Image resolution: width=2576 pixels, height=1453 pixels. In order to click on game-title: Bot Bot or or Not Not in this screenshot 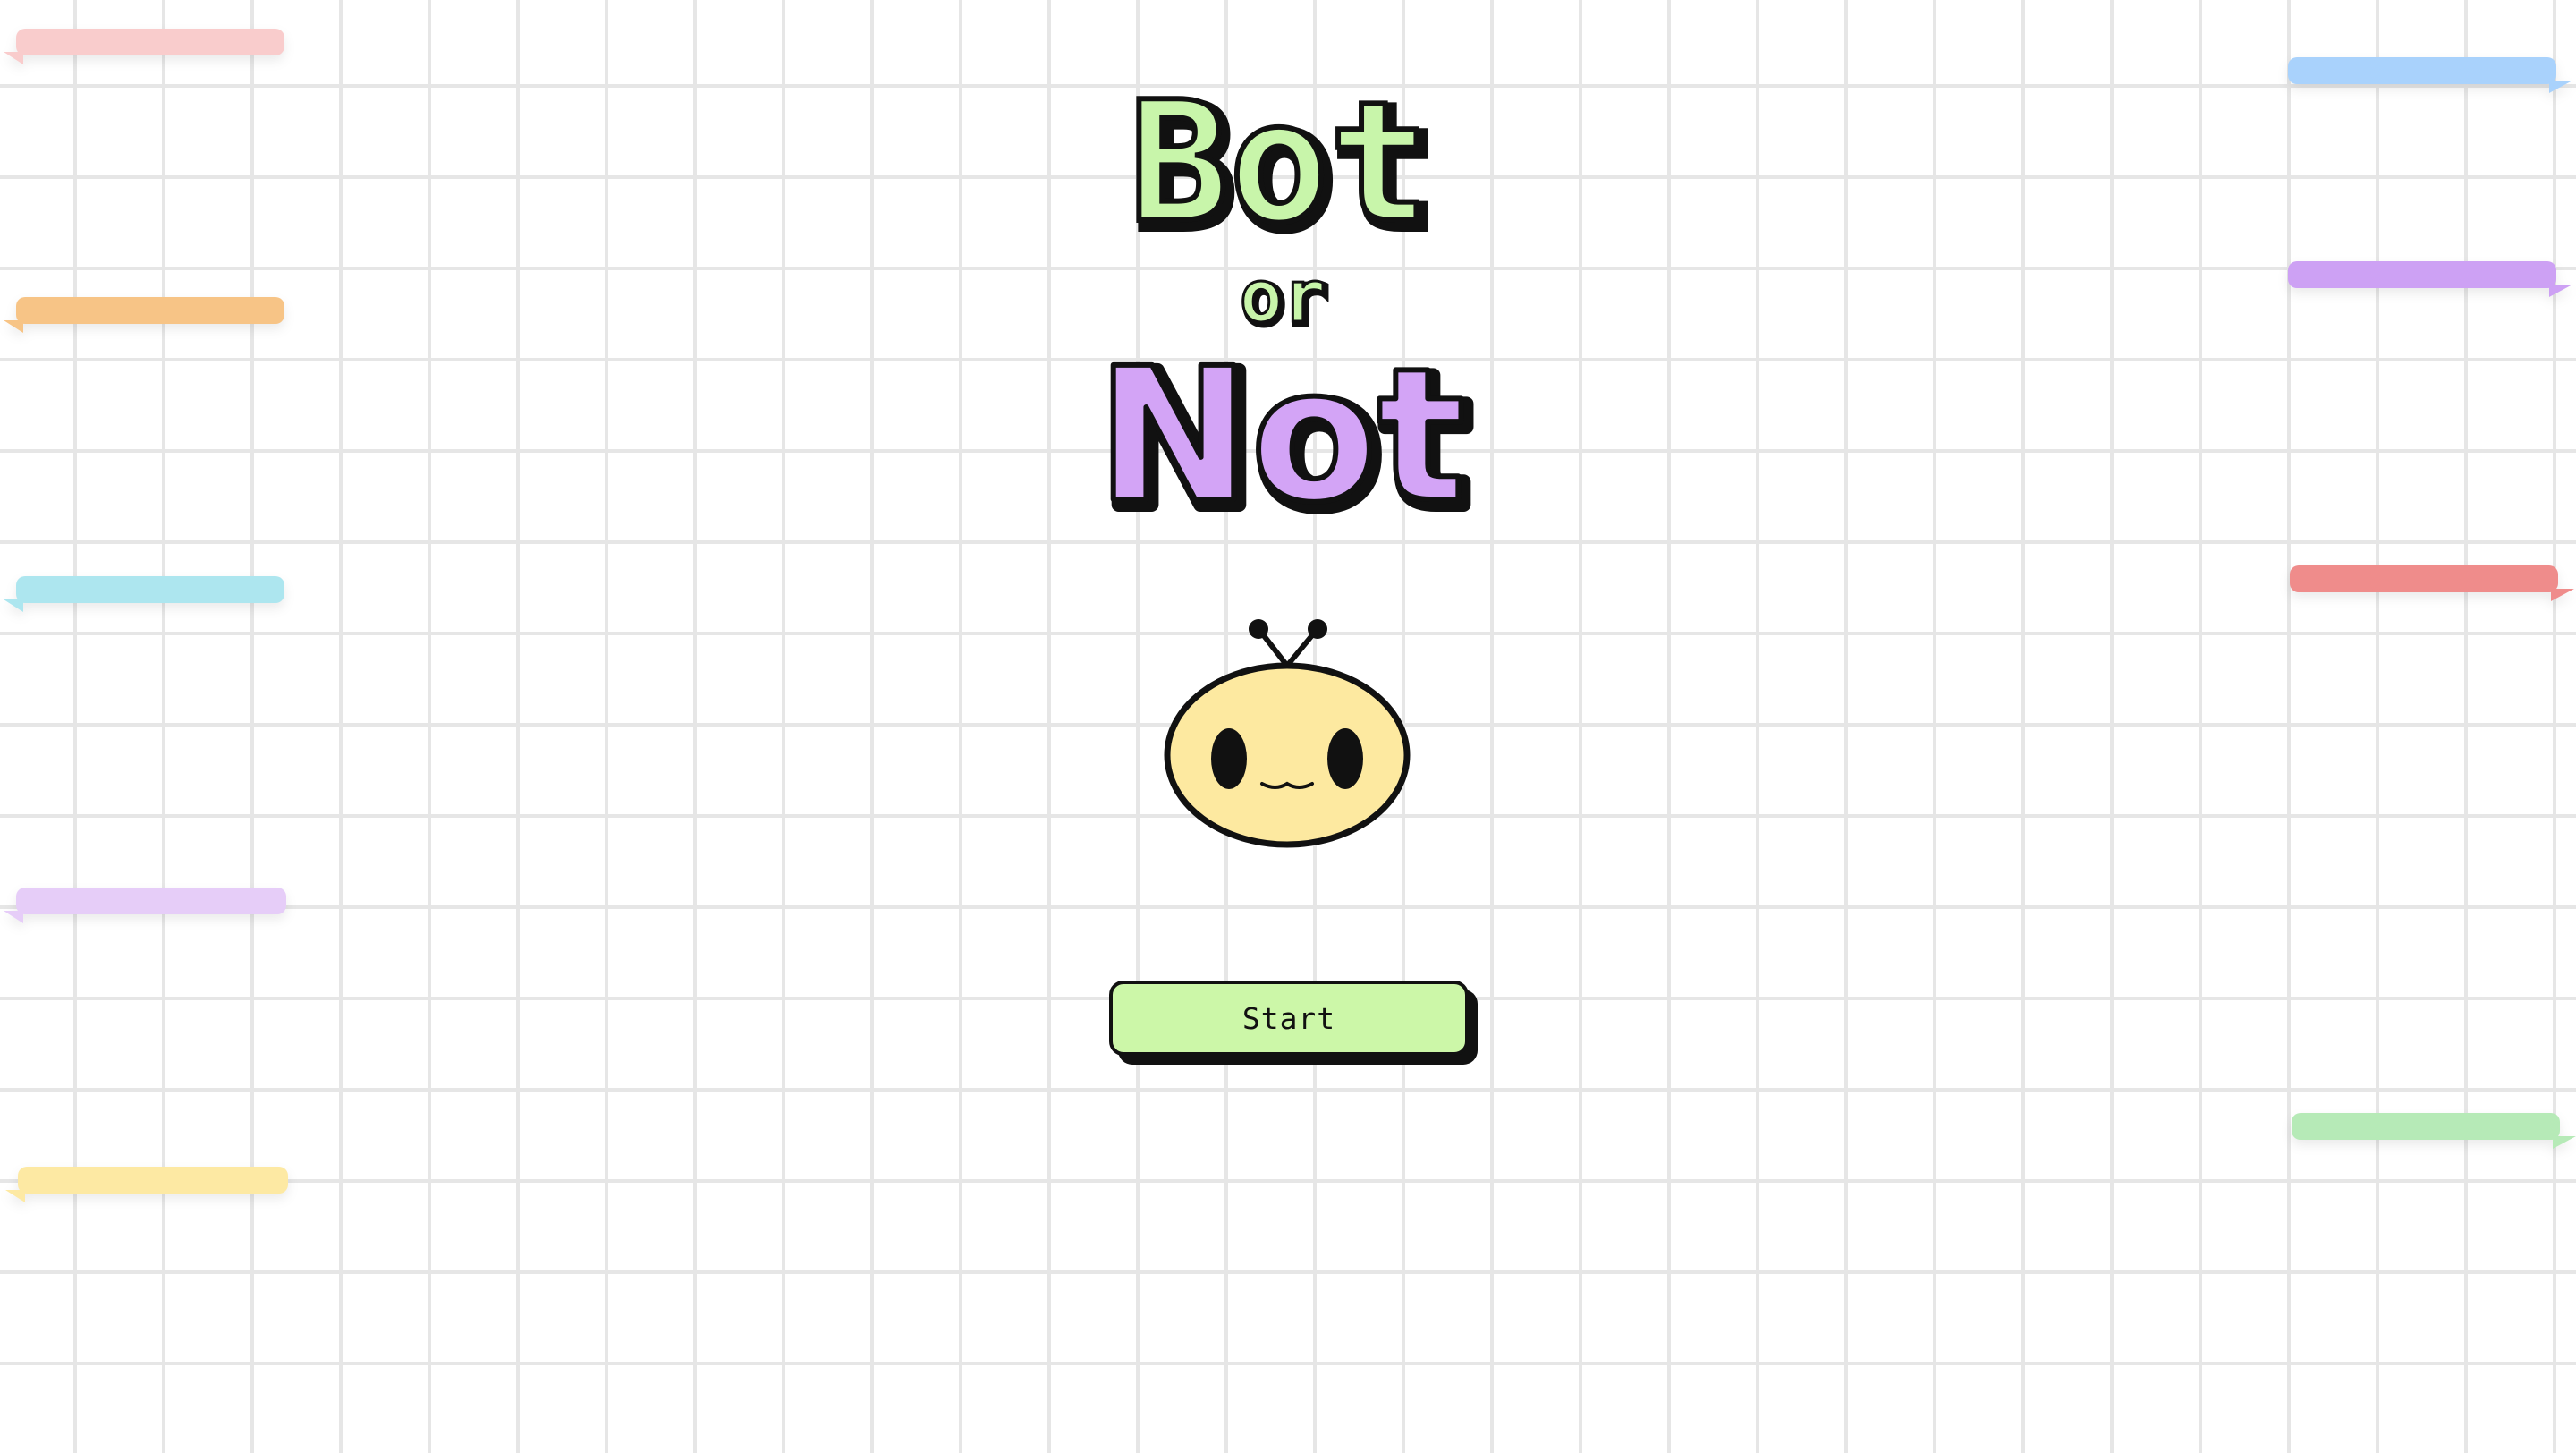, I will do `click(1288, 309)`.